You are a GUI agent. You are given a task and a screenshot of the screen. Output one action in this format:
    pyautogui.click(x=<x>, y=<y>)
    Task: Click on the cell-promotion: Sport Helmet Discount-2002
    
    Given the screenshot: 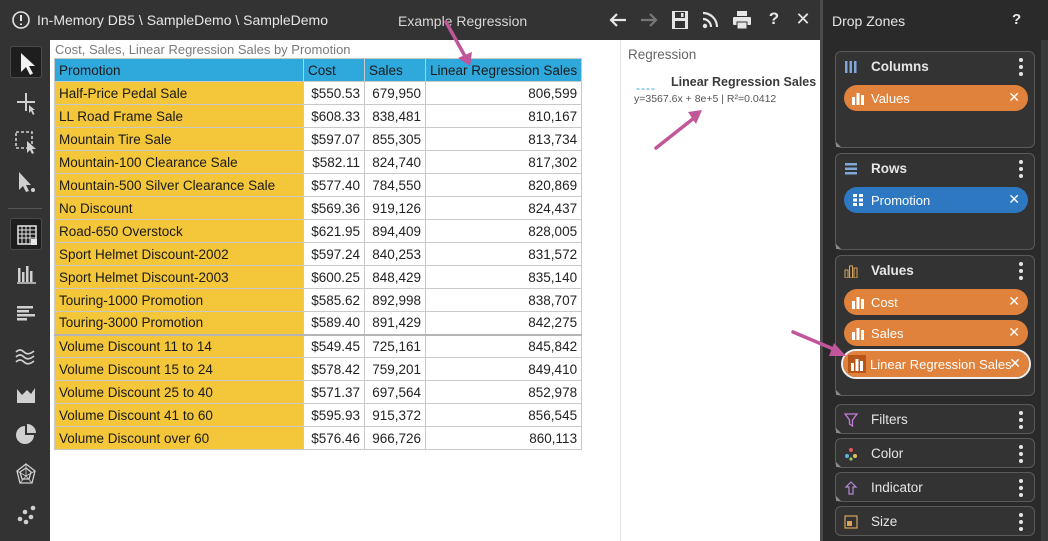 What is the action you would take?
    pyautogui.click(x=179, y=254)
    